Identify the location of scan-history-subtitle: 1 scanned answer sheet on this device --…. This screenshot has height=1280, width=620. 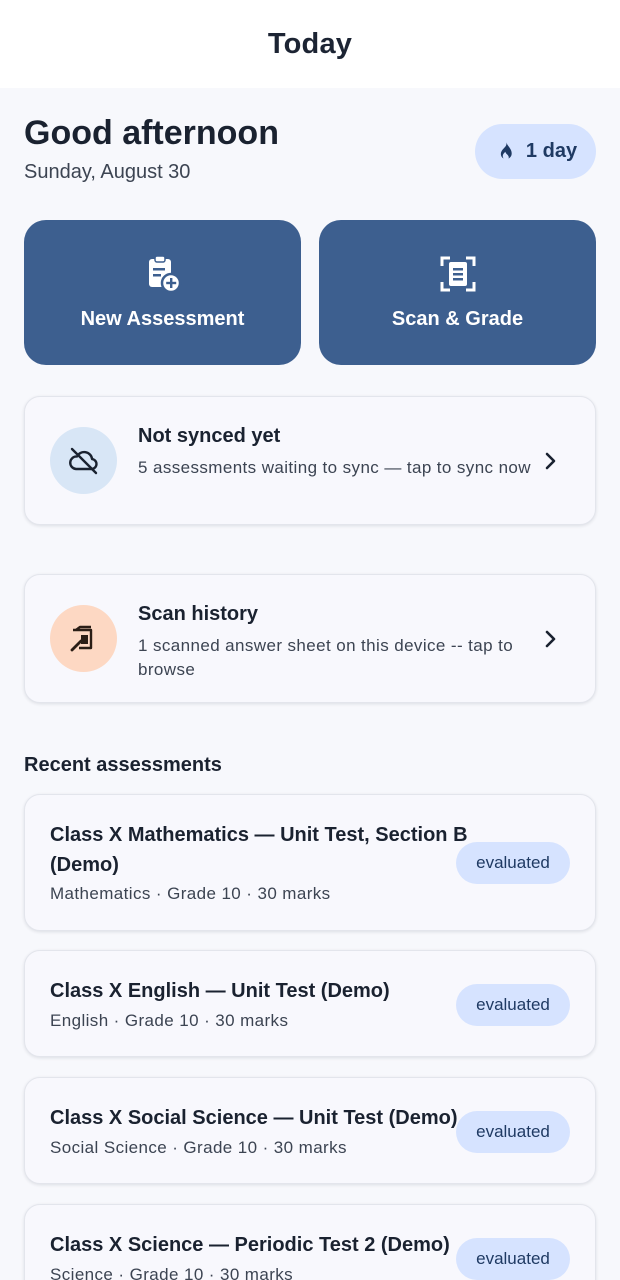
(326, 657).